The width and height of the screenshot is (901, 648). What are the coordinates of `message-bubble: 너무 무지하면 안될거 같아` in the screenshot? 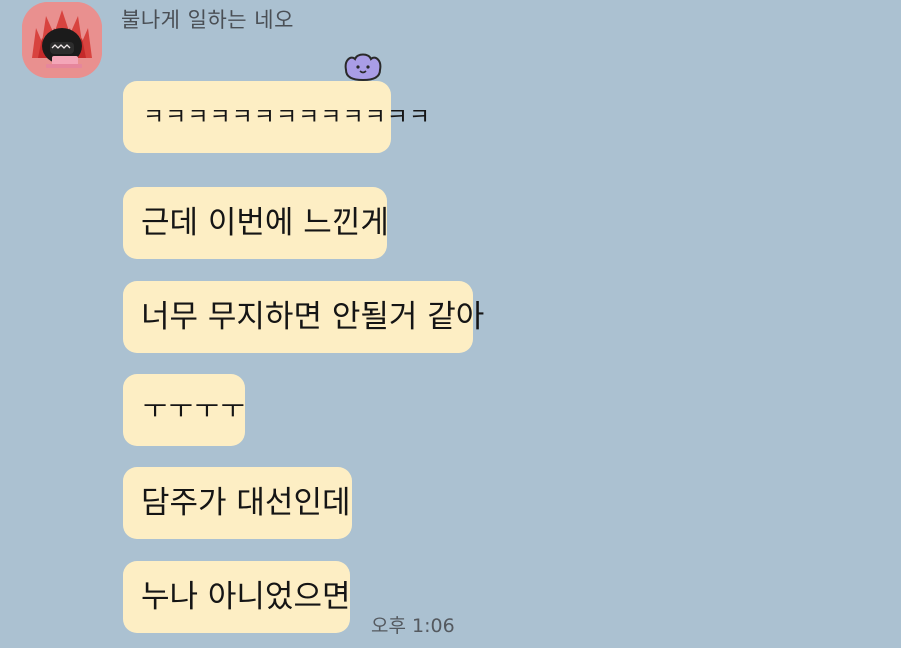 It's located at (303, 317).